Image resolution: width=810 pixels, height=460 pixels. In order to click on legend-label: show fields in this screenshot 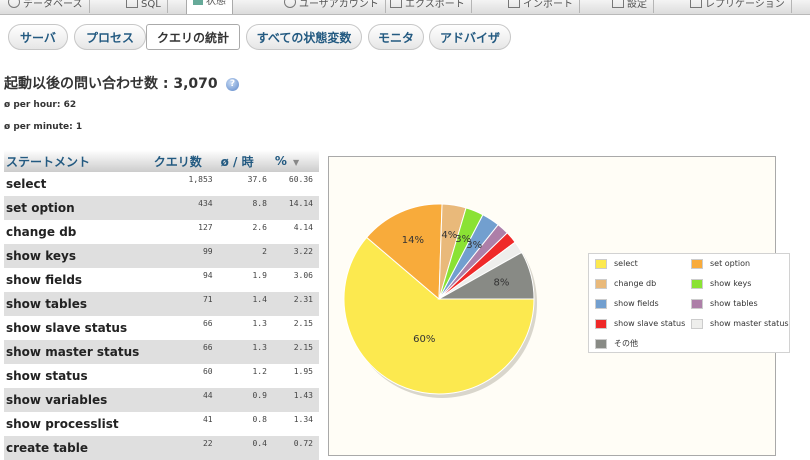, I will do `click(636, 303)`.